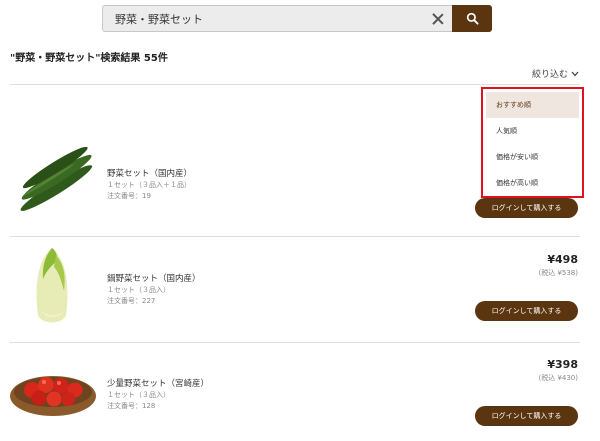 The width and height of the screenshot is (600, 441). What do you see at coordinates (532, 131) in the screenshot?
I see `sort-option-popular: 人気順` at bounding box center [532, 131].